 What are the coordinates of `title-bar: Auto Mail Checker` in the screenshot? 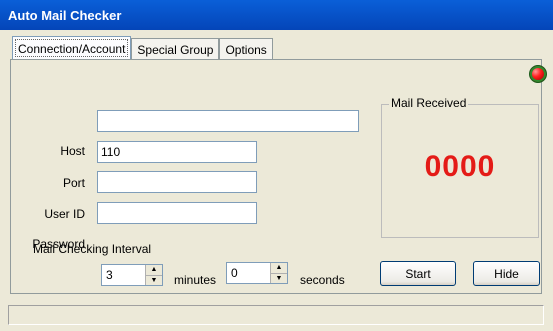 It's located at (276, 15).